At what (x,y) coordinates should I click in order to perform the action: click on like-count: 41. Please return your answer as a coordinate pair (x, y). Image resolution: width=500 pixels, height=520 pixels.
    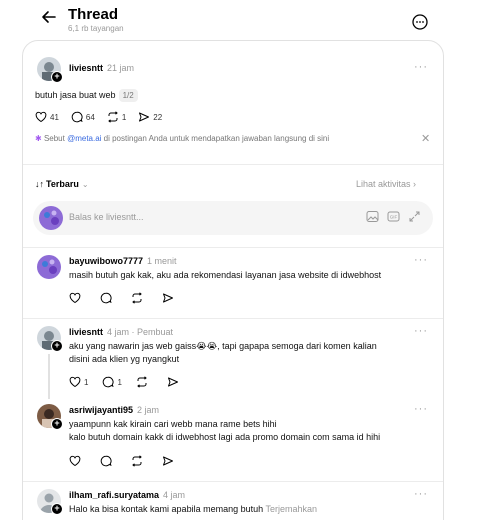
    Looking at the image, I should click on (54, 117).